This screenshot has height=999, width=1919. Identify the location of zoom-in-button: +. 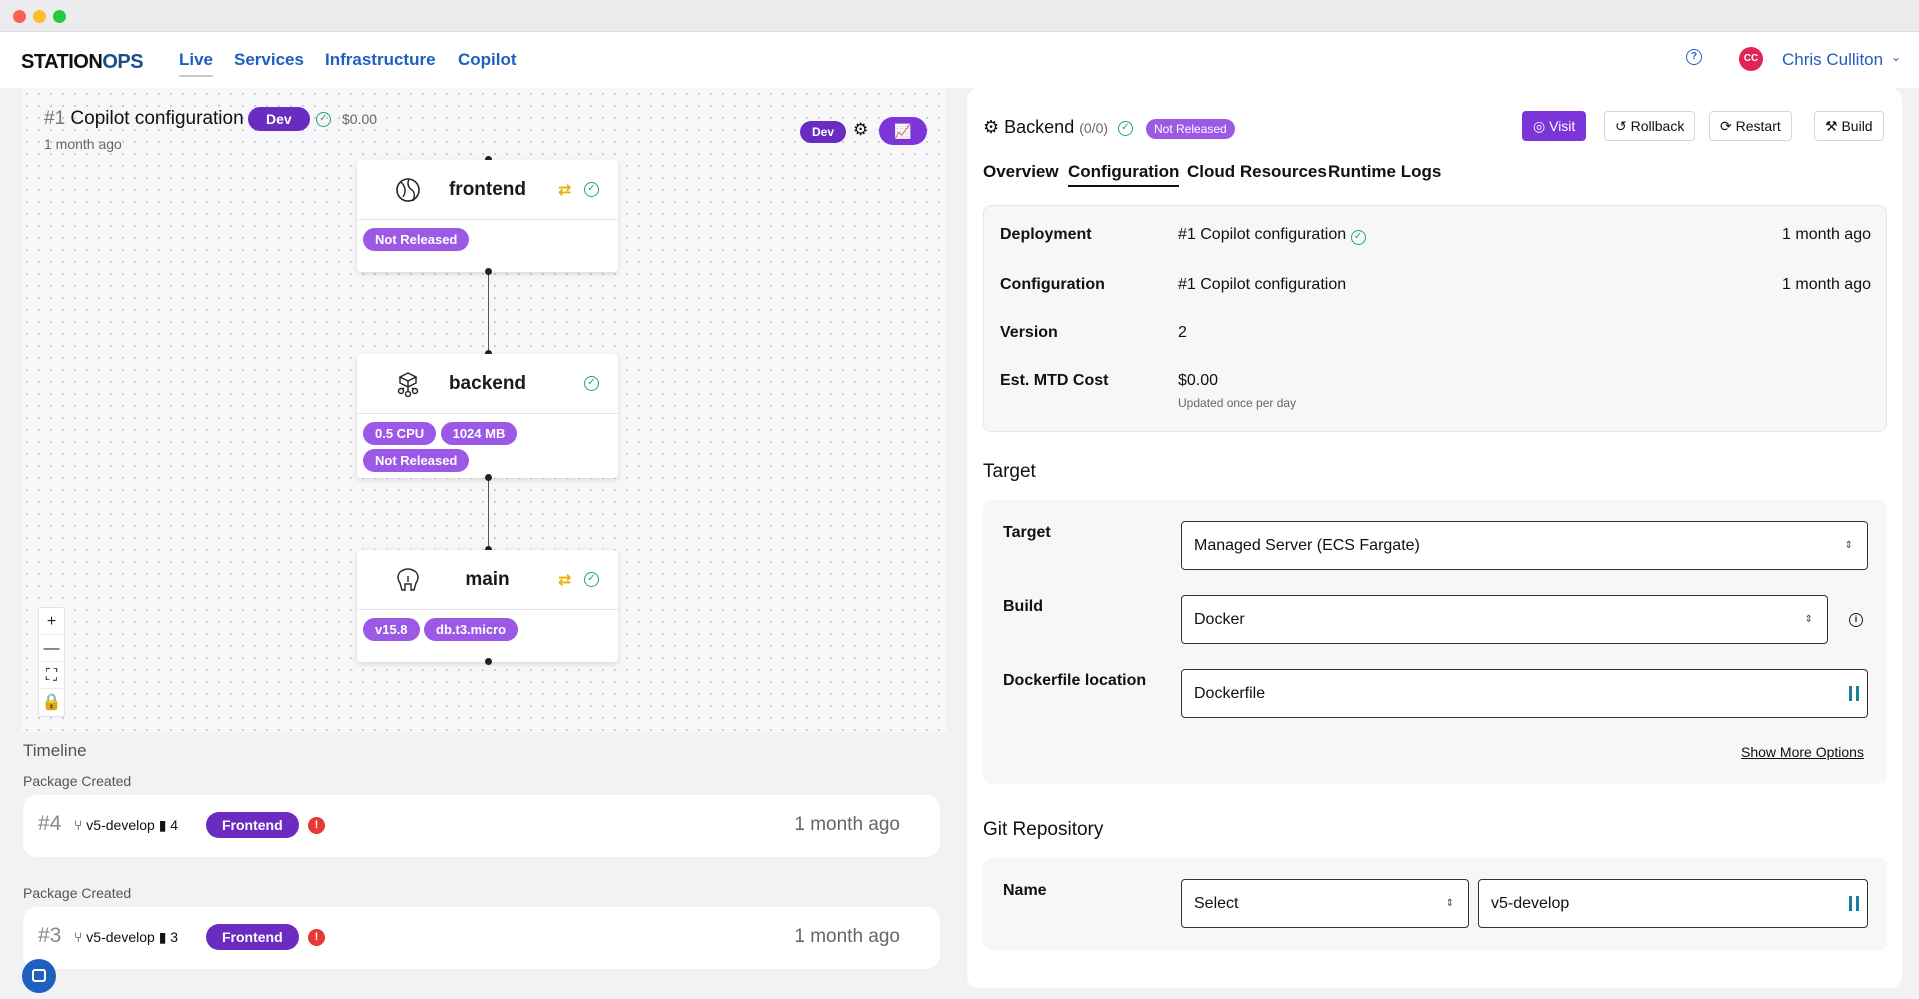
(51, 621).